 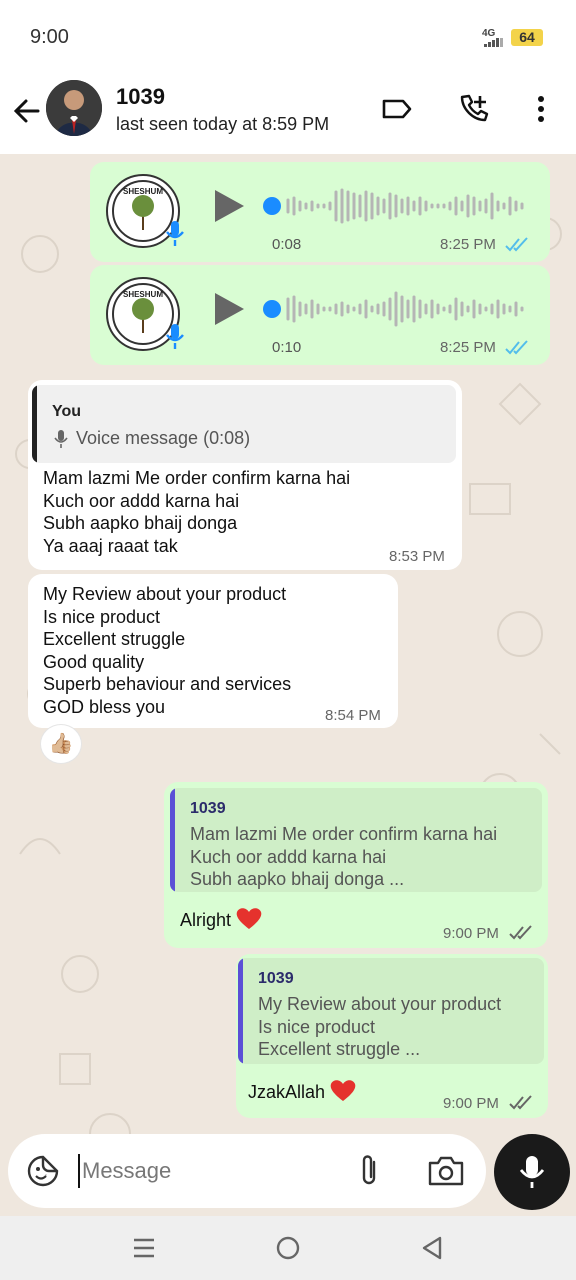 I want to click on add-call-icon, so click(x=473, y=109).